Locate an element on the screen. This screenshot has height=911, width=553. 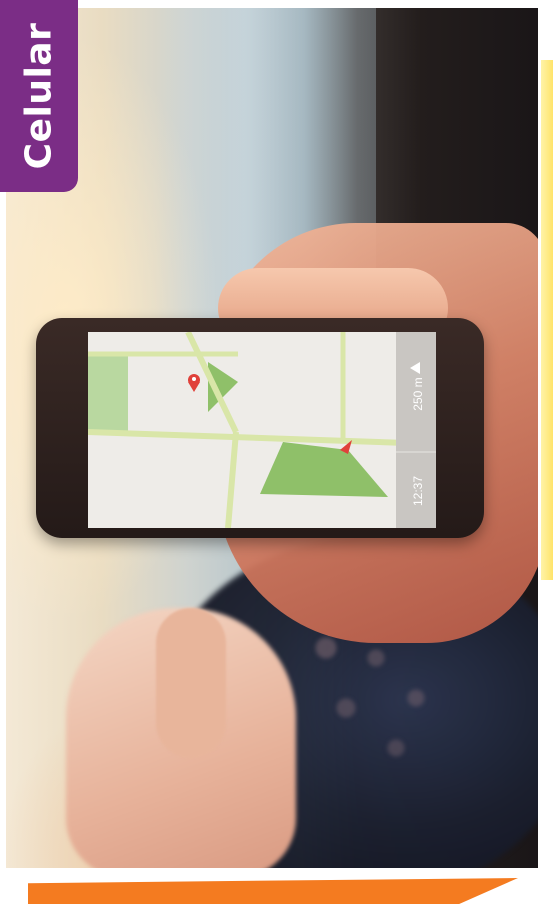
steering-wheel-buttons is located at coordinates (386, 698).